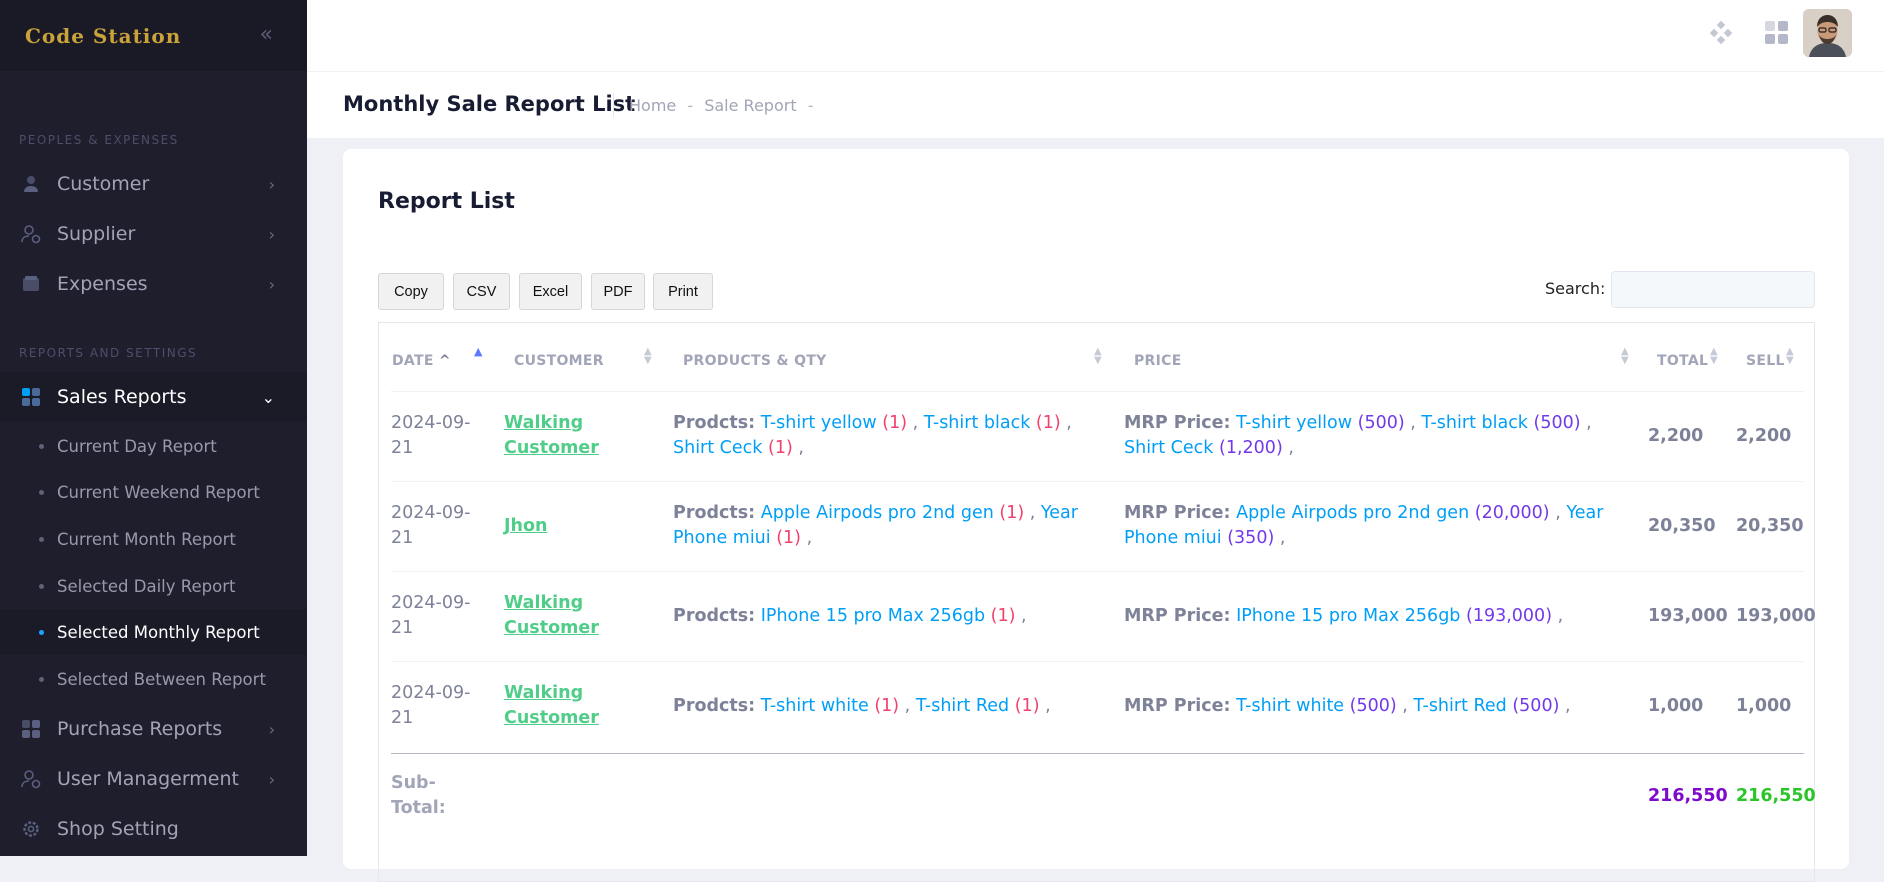 This screenshot has width=1884, height=882. What do you see at coordinates (525, 526) in the screenshot?
I see `customer-link: Jhon` at bounding box center [525, 526].